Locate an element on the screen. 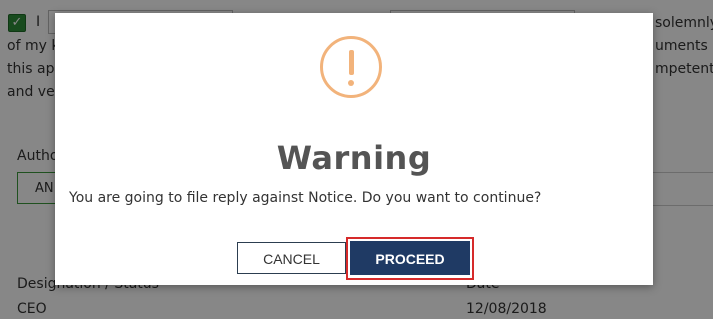  proceed-button: PROCEED is located at coordinates (410, 258).